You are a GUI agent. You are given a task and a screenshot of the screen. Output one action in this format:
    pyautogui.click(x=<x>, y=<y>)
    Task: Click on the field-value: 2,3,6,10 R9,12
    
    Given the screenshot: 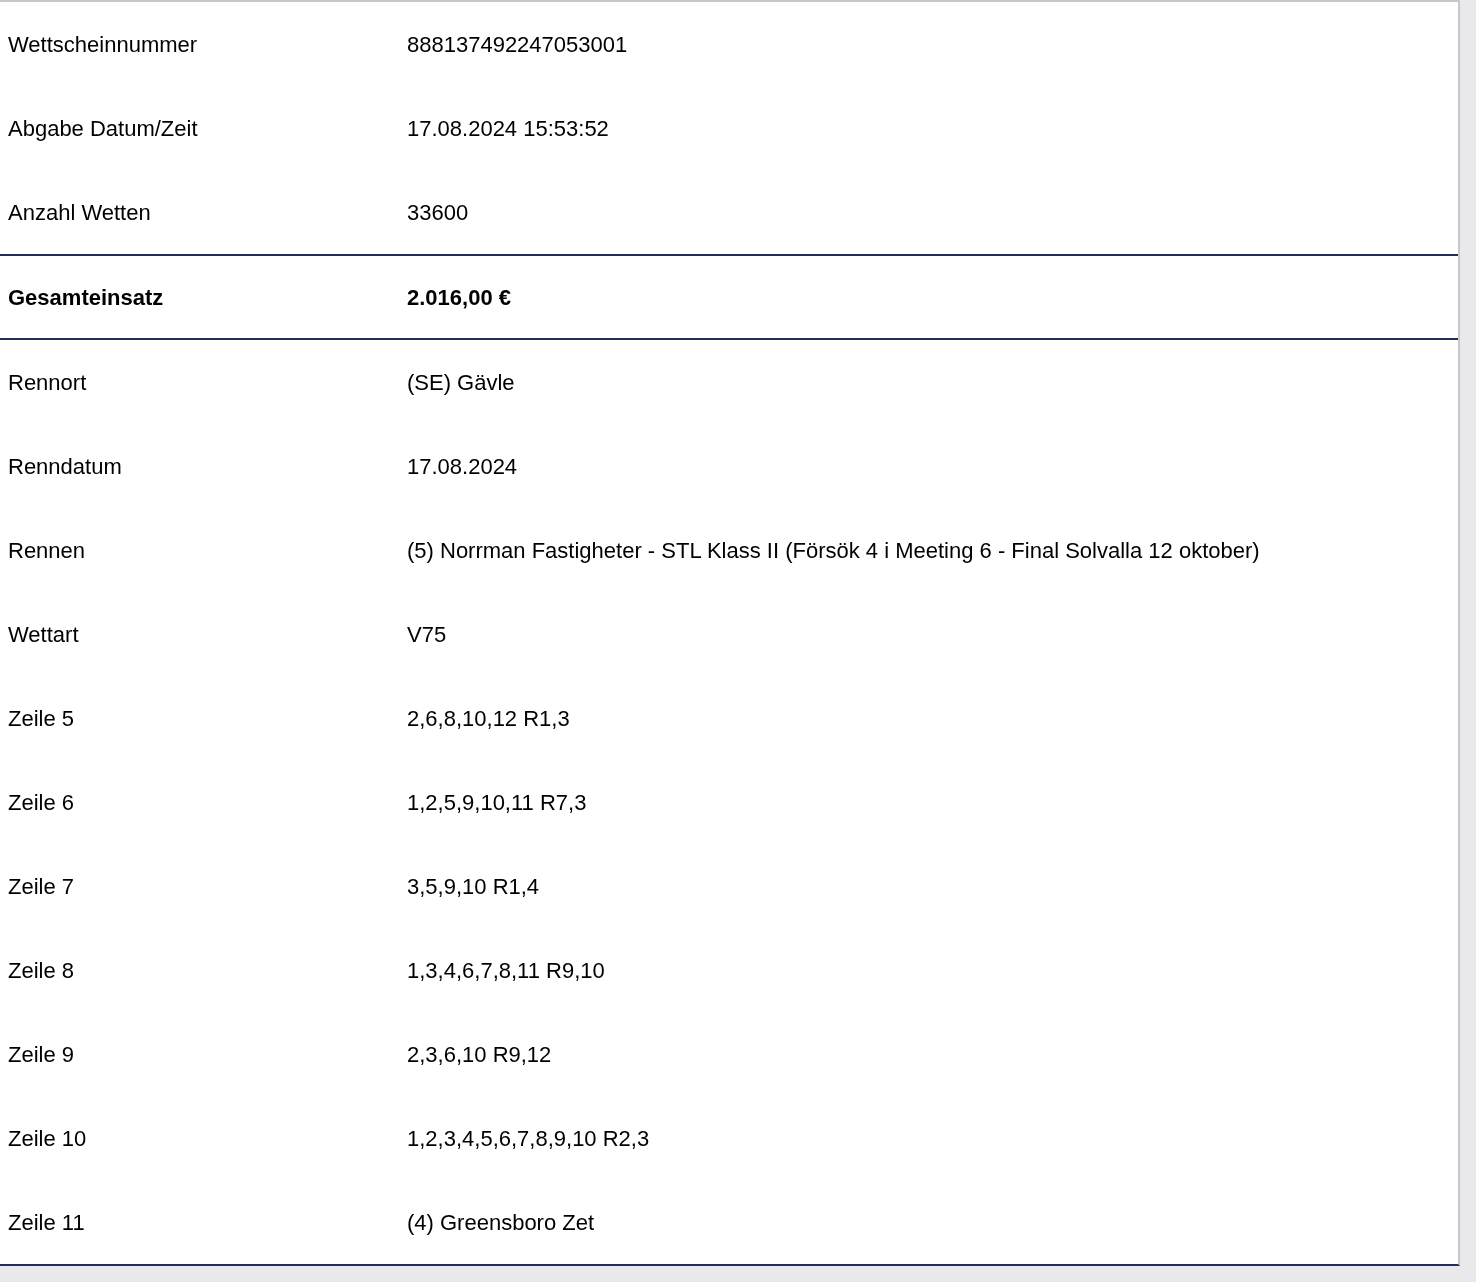 What is the action you would take?
    pyautogui.click(x=479, y=1054)
    